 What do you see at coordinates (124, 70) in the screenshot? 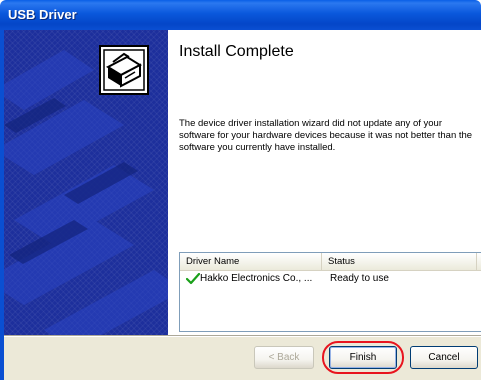
I see `installer-box-icon` at bounding box center [124, 70].